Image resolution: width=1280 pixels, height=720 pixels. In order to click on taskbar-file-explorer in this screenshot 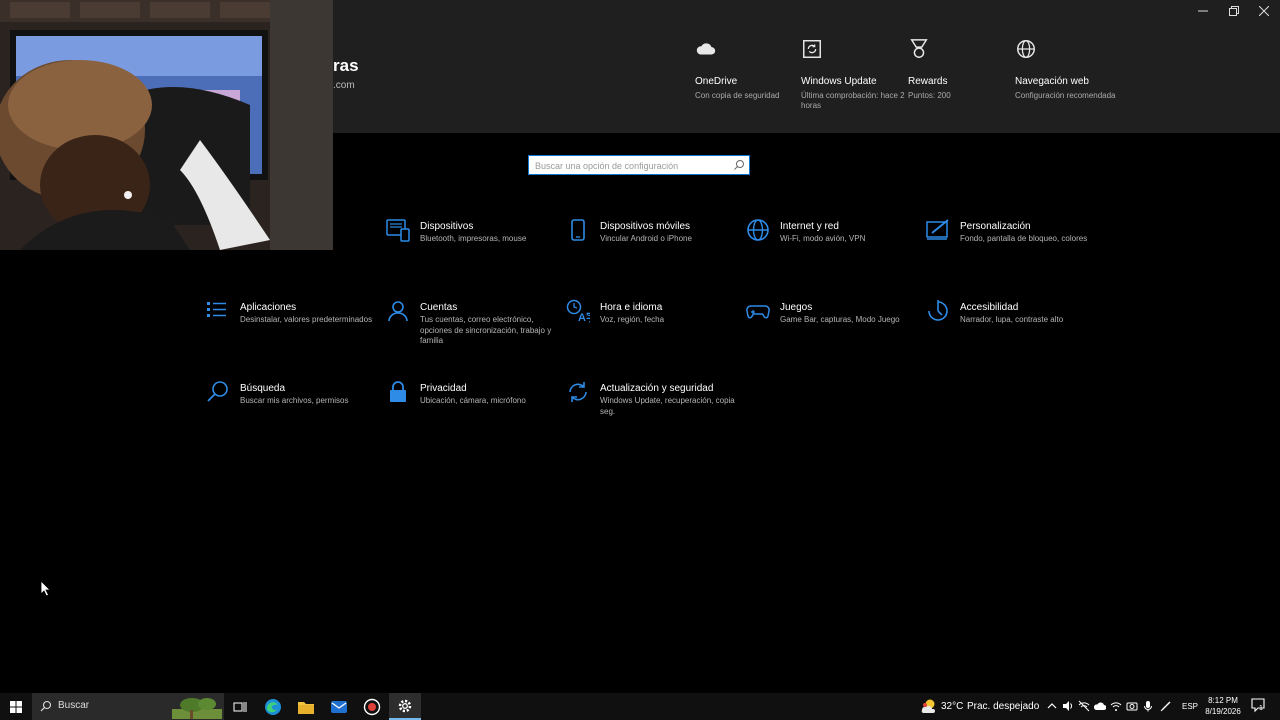, I will do `click(306, 706)`.